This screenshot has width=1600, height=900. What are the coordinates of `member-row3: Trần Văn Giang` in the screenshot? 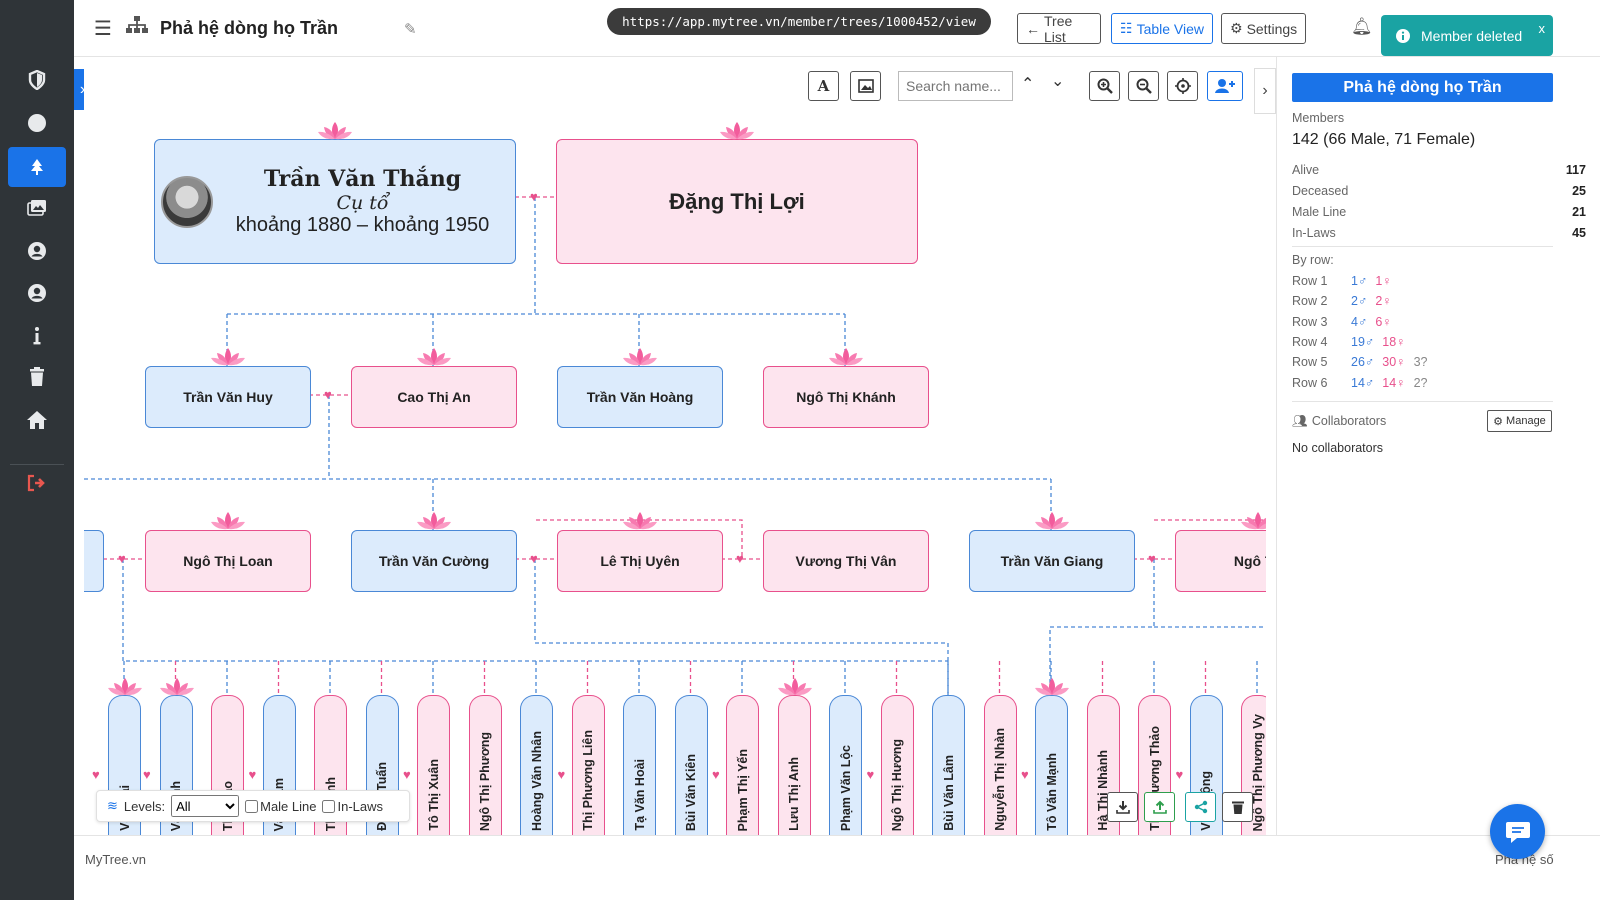 It's located at (1052, 561).